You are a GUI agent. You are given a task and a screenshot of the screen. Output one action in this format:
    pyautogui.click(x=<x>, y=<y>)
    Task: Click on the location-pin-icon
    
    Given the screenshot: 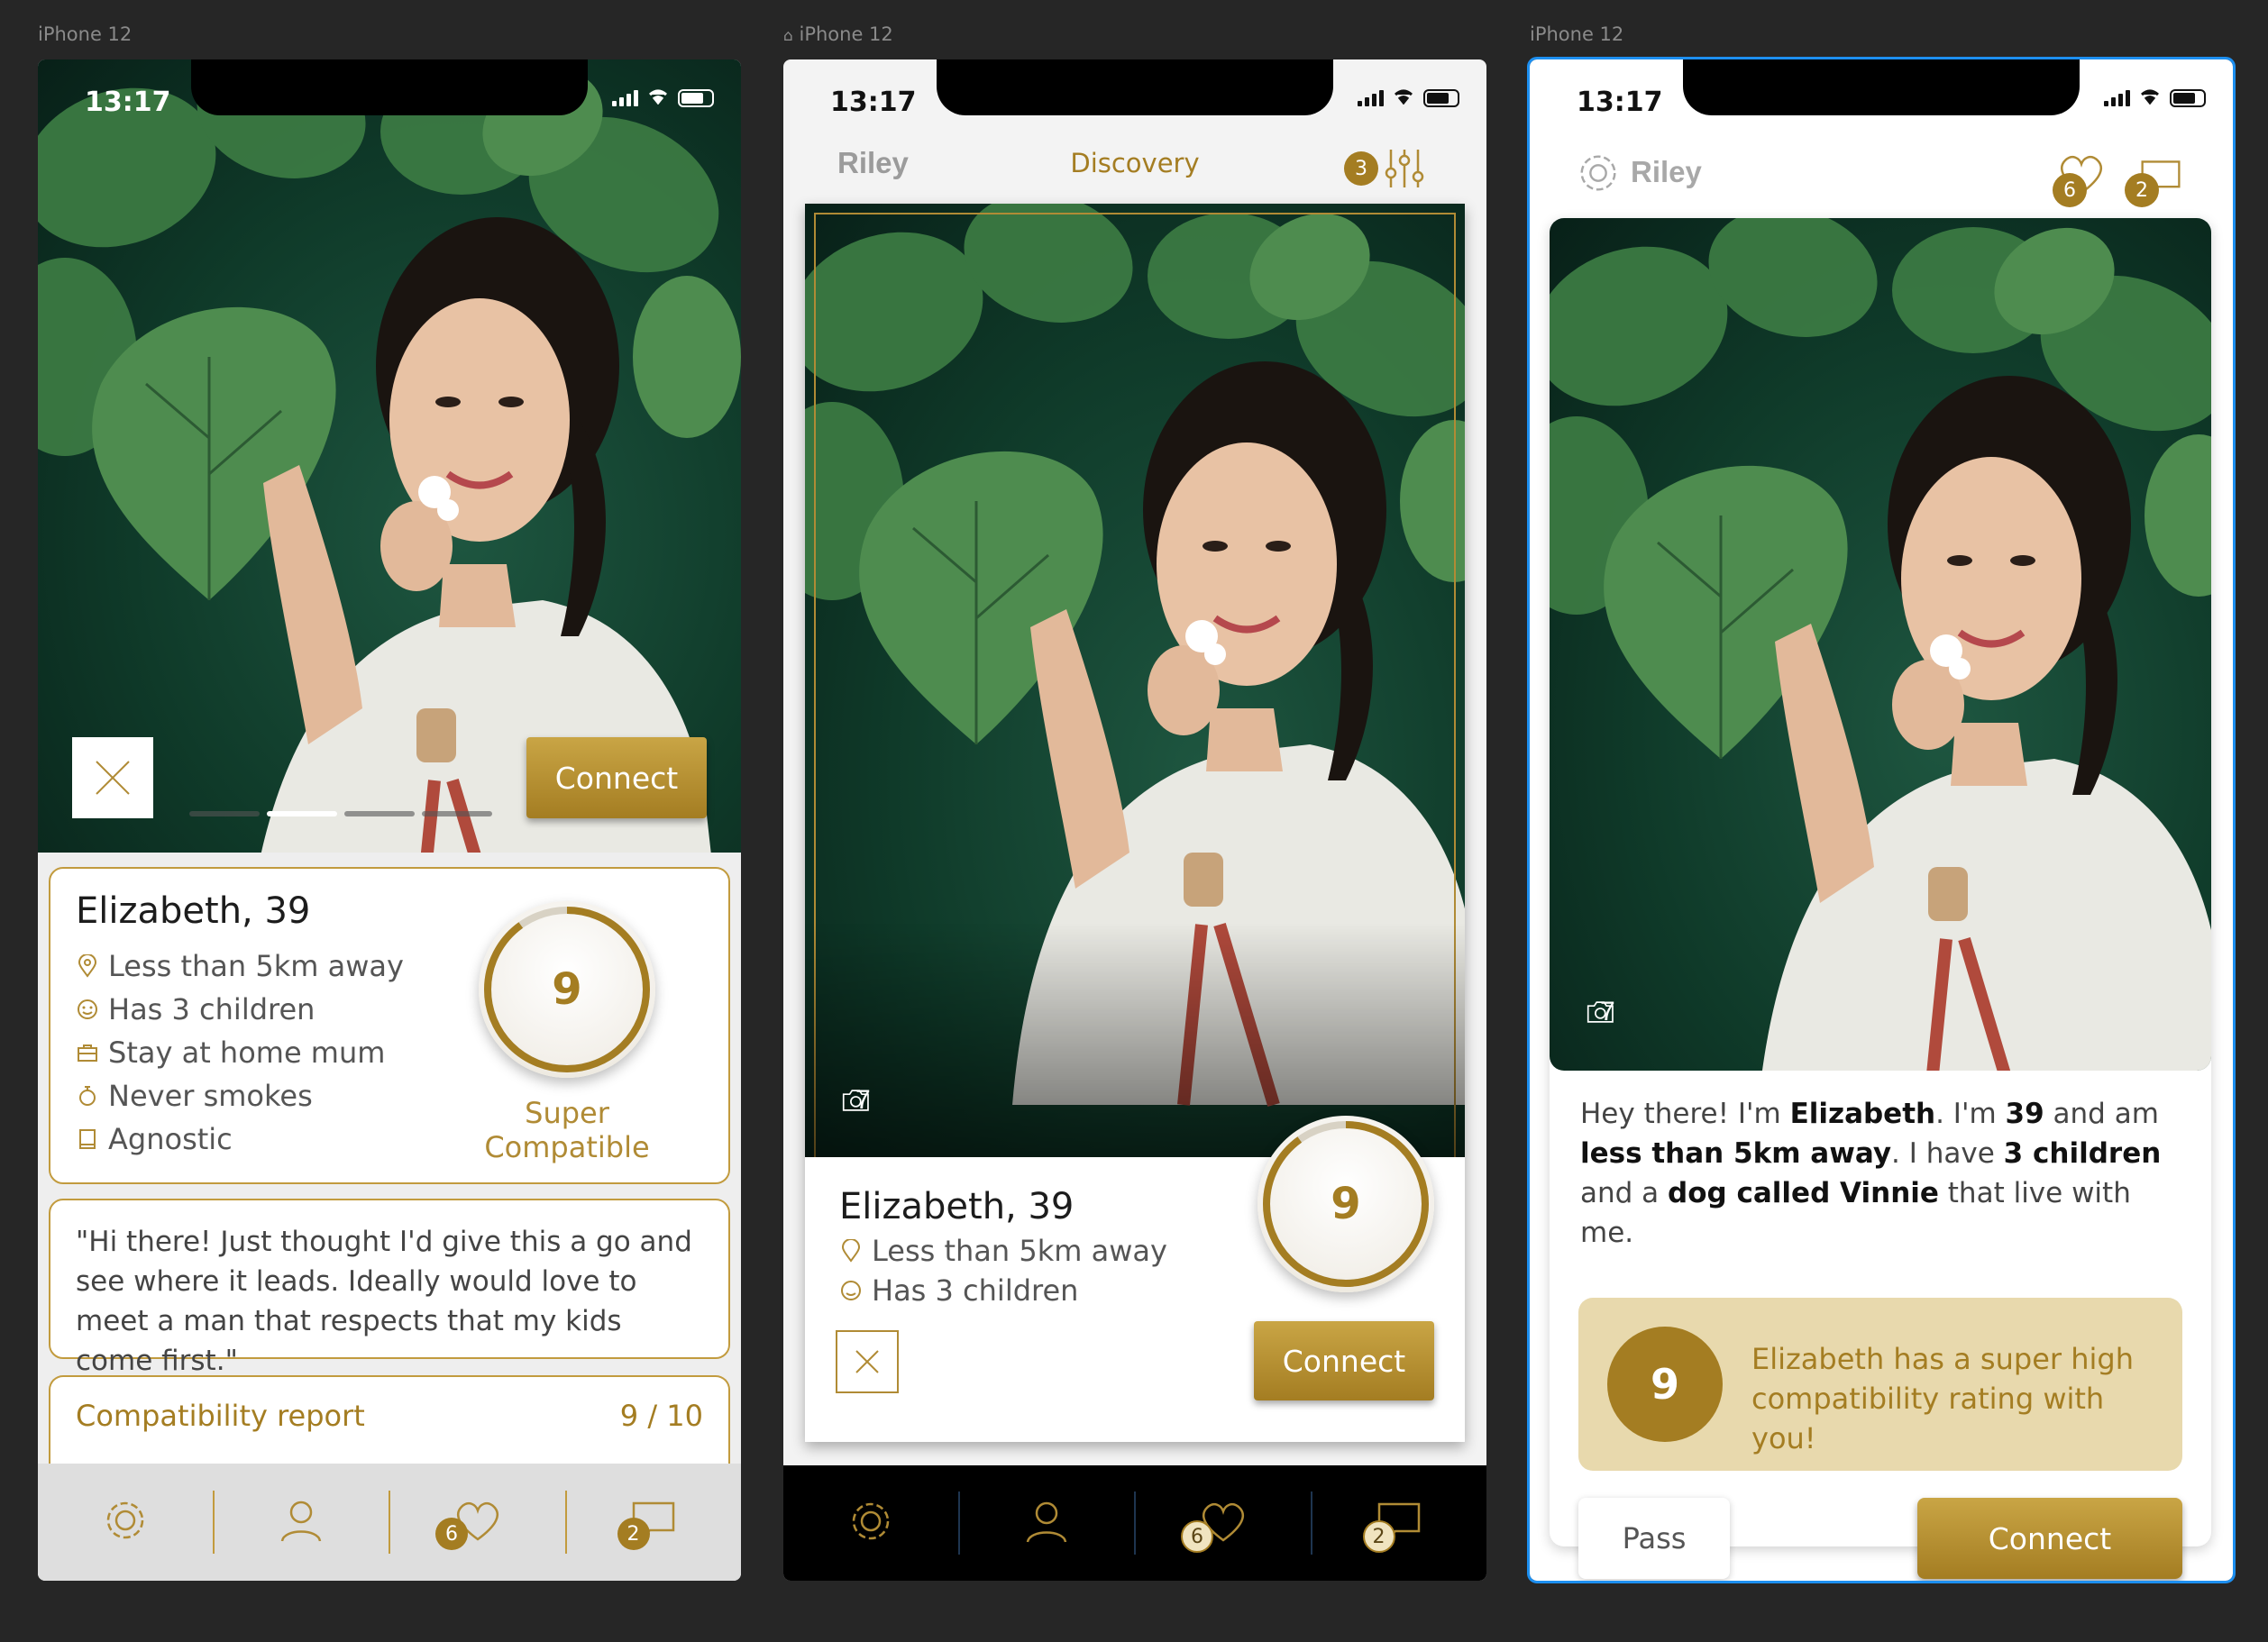 What is the action you would take?
    pyautogui.click(x=88, y=966)
    